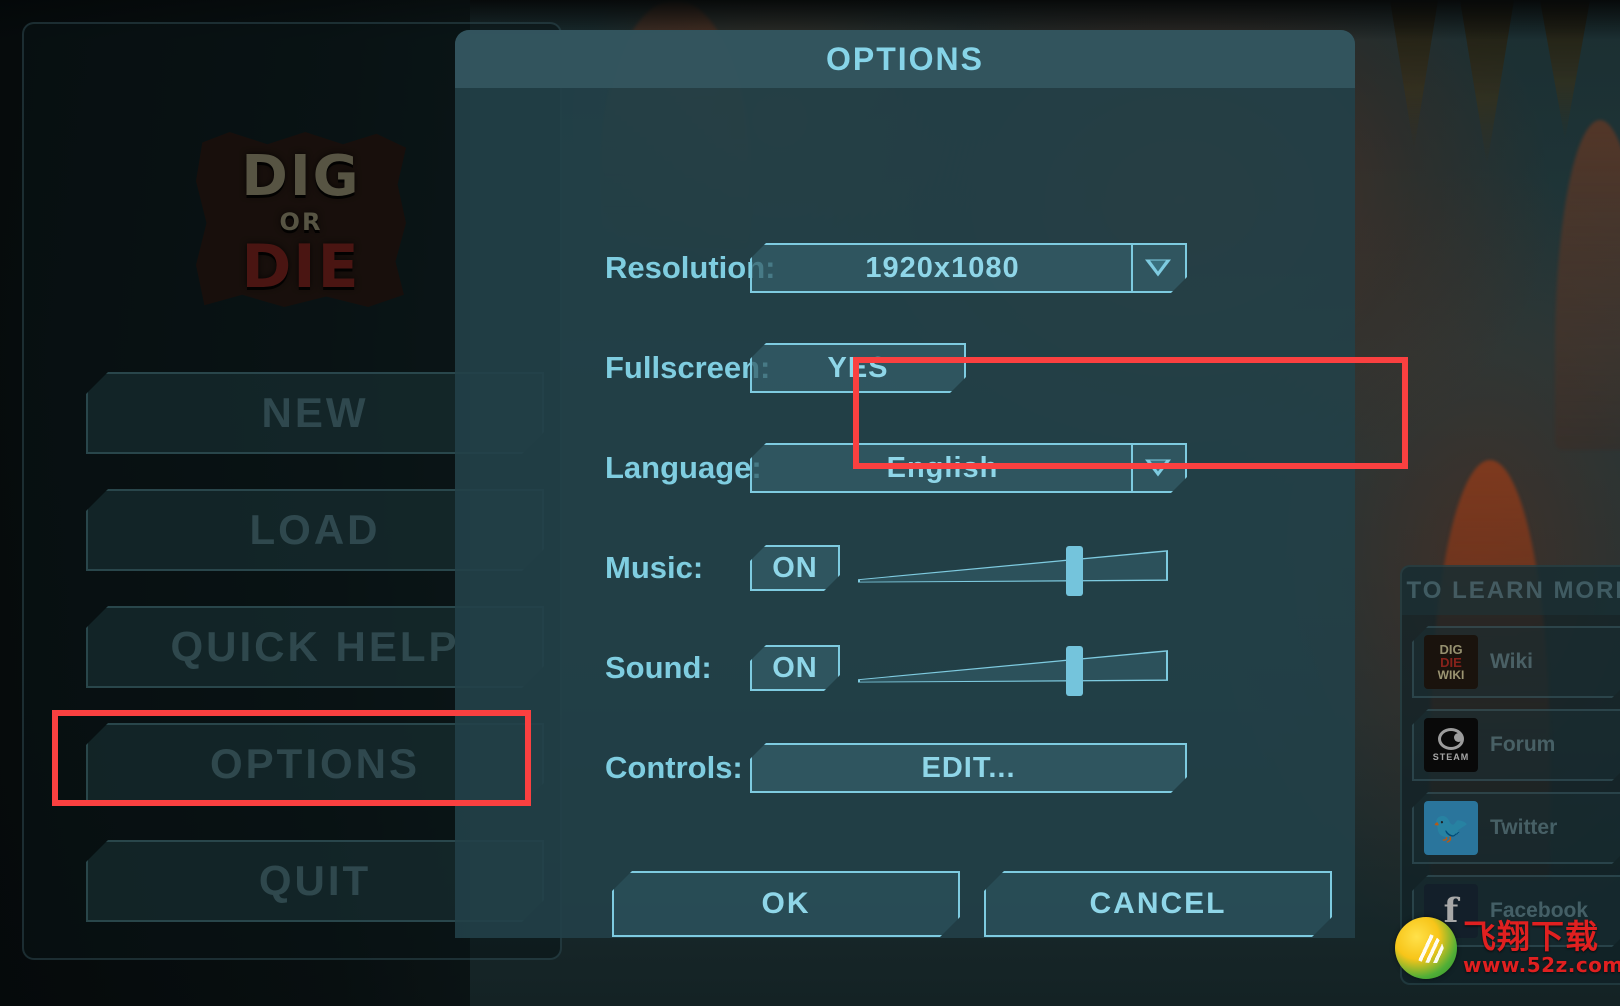 This screenshot has height=1006, width=1620. I want to click on resolution-value: 1920x1080, so click(942, 267).